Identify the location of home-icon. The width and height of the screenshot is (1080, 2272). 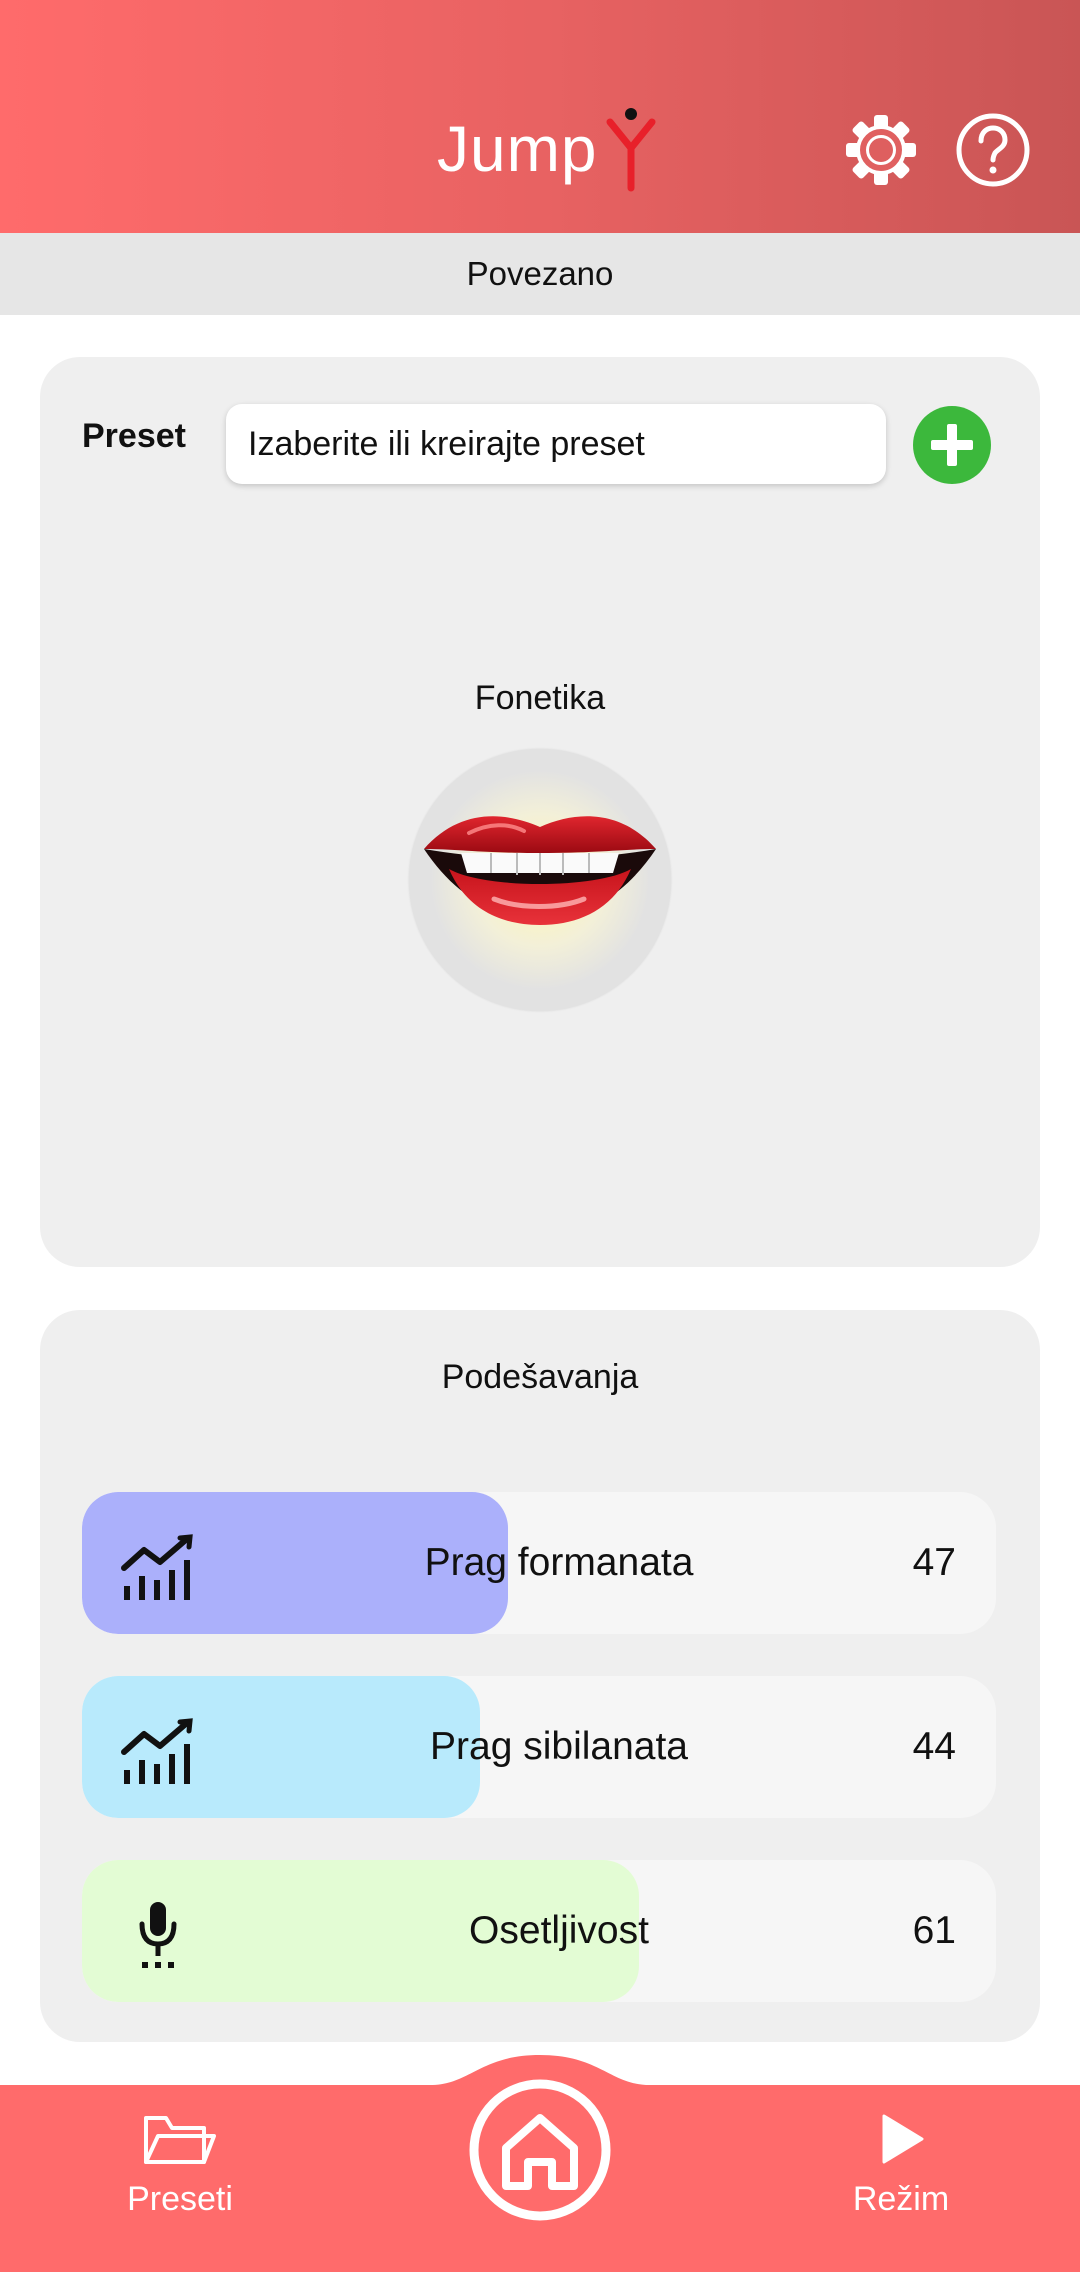
(540, 2150).